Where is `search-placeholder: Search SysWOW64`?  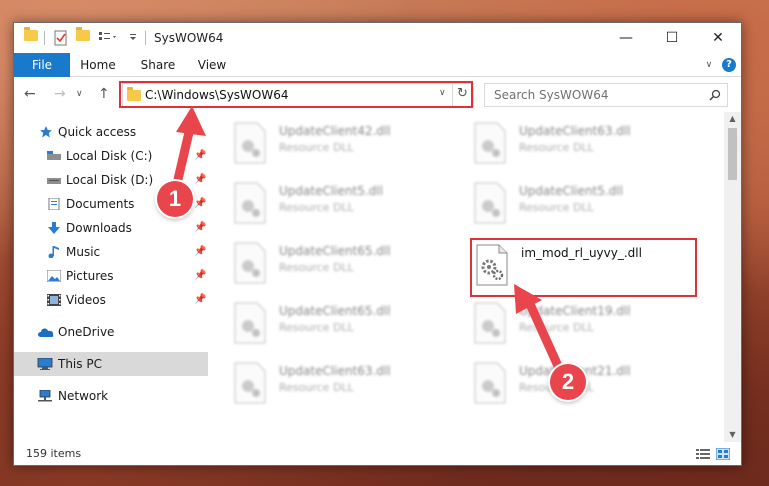
search-placeholder: Search SysWOW64 is located at coordinates (551, 95).